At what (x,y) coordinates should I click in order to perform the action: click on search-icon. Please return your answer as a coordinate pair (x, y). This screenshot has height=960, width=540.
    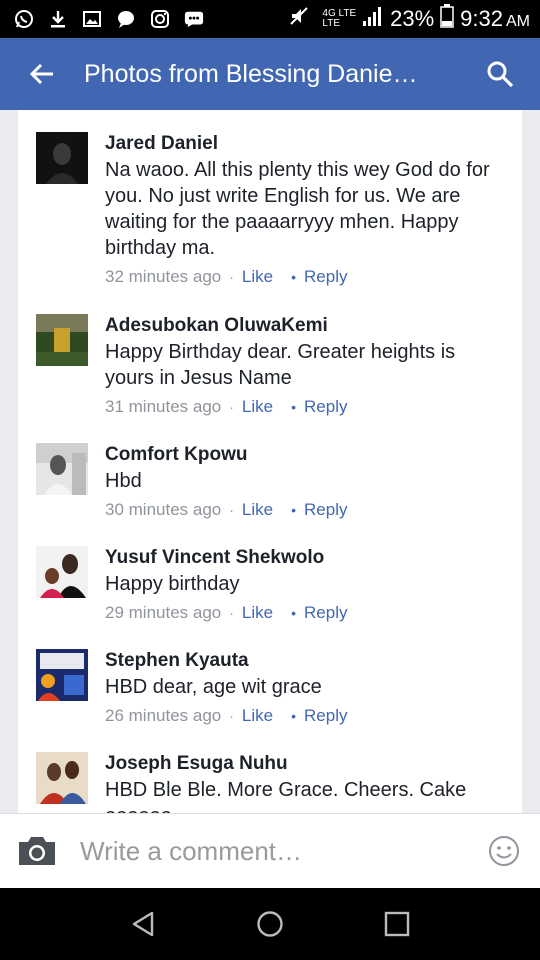
    Looking at the image, I should click on (500, 74).